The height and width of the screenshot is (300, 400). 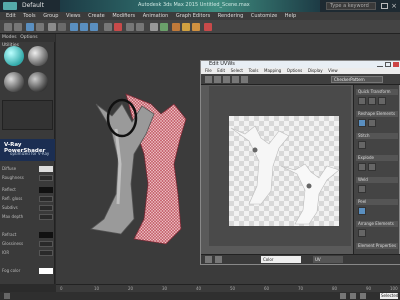 I want to click on render-icon, so click(x=196, y=27).